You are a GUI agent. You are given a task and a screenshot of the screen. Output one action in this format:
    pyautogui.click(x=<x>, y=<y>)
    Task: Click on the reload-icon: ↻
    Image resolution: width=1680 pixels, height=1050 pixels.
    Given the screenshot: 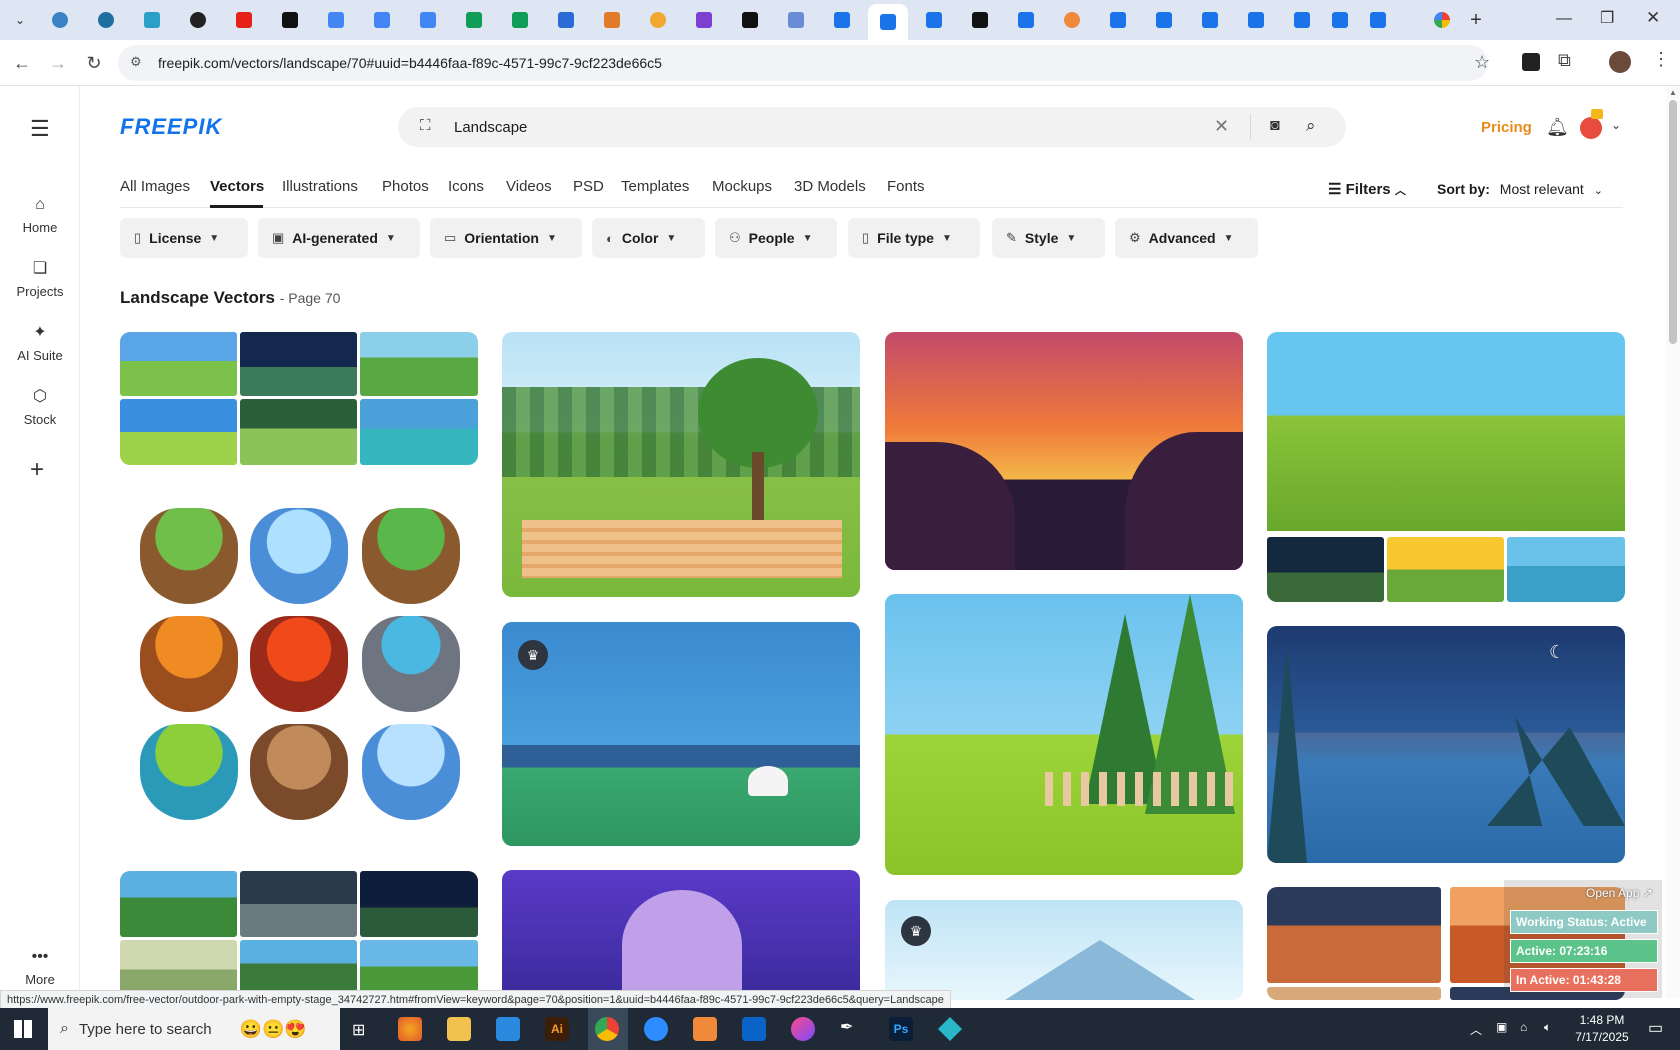 What is the action you would take?
    pyautogui.click(x=94, y=63)
    